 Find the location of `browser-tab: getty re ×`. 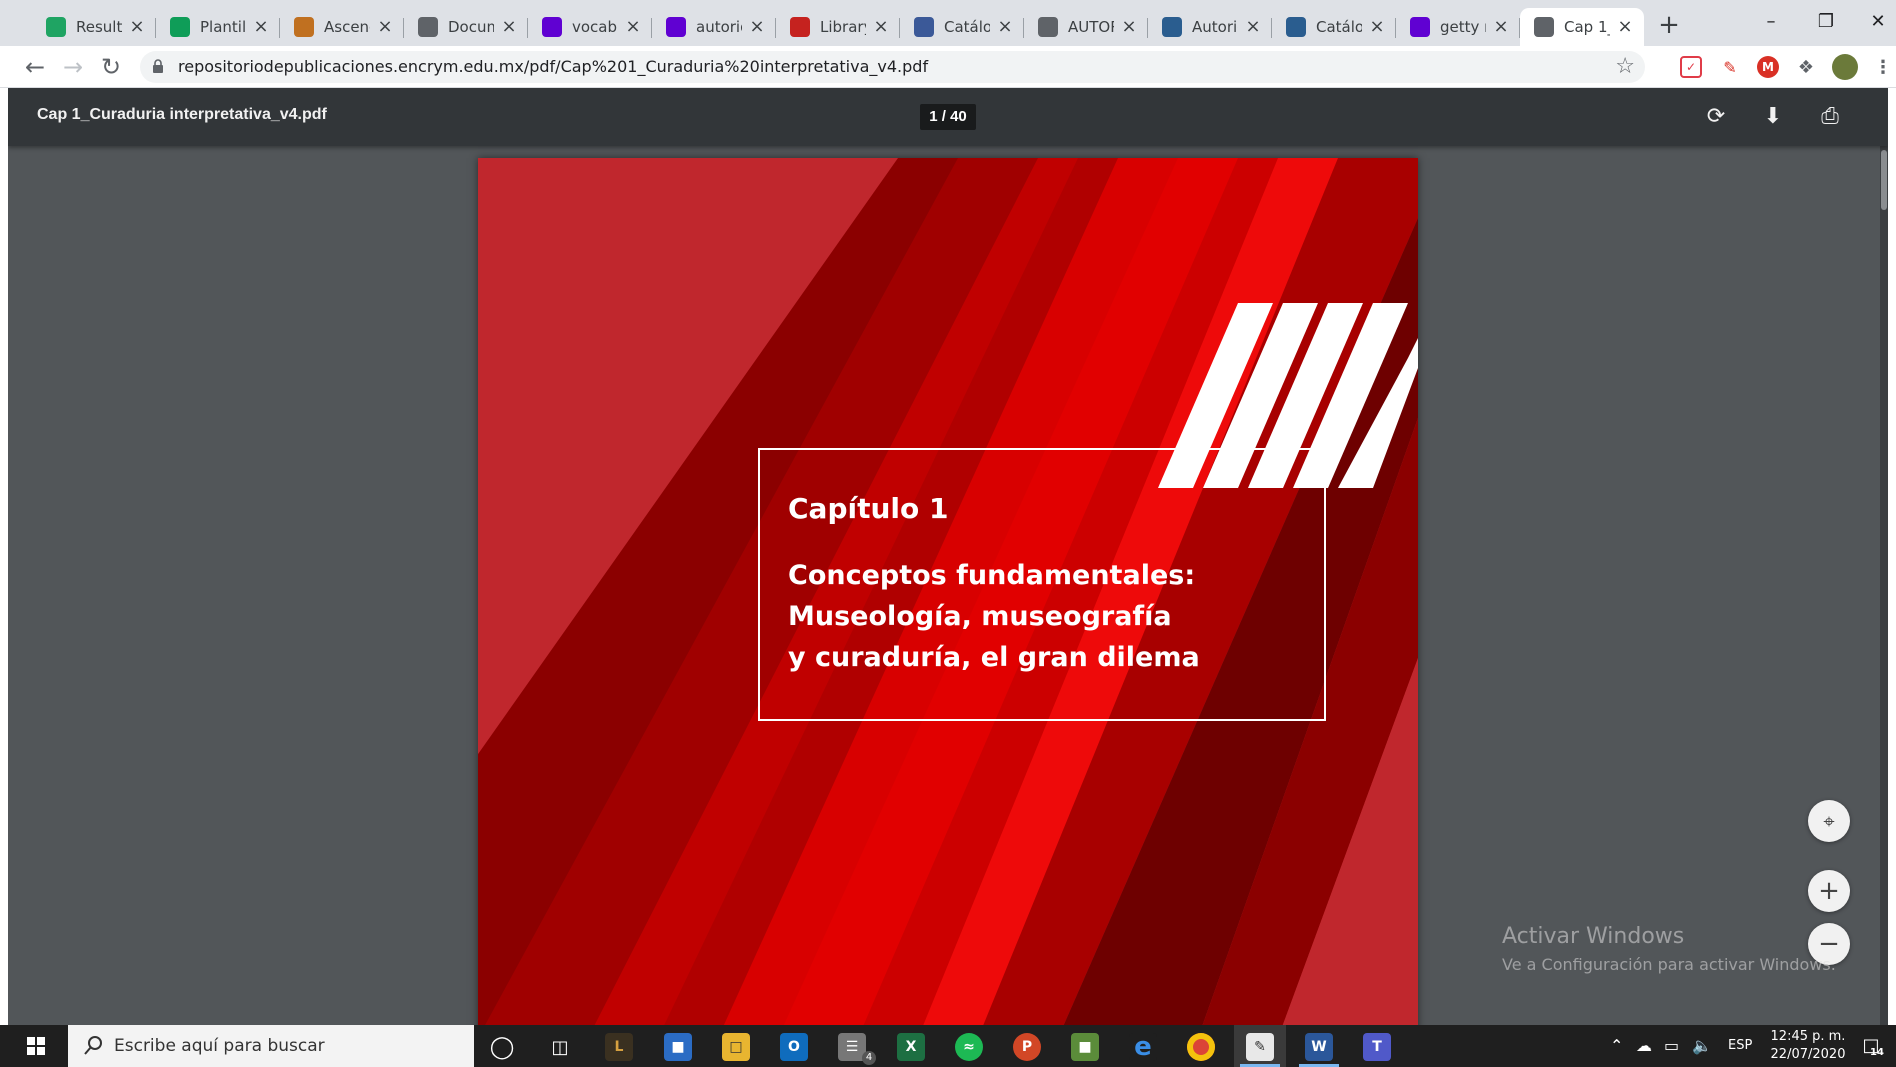

browser-tab: getty re × is located at coordinates (1458, 27).